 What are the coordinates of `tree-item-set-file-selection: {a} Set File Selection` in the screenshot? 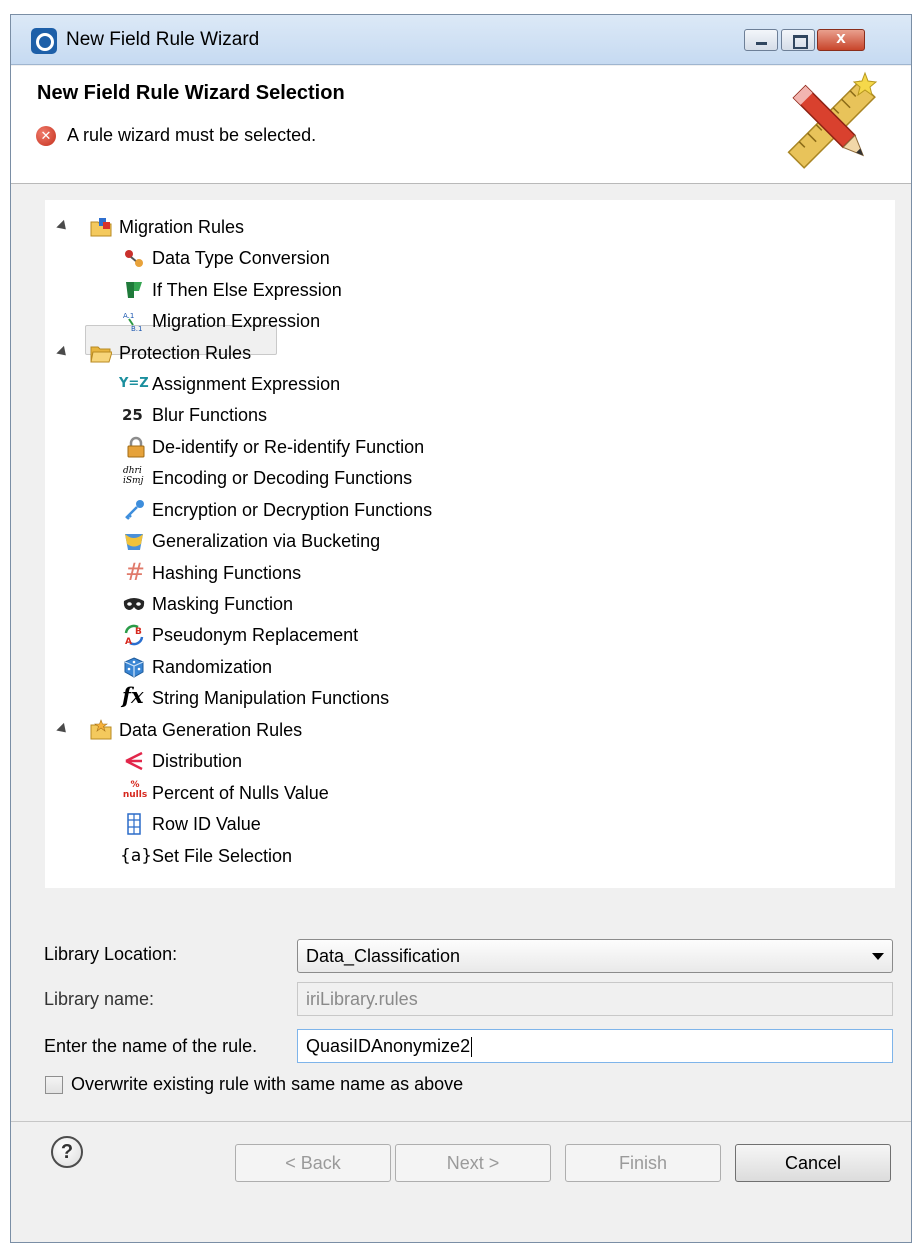 It's located at (470, 856).